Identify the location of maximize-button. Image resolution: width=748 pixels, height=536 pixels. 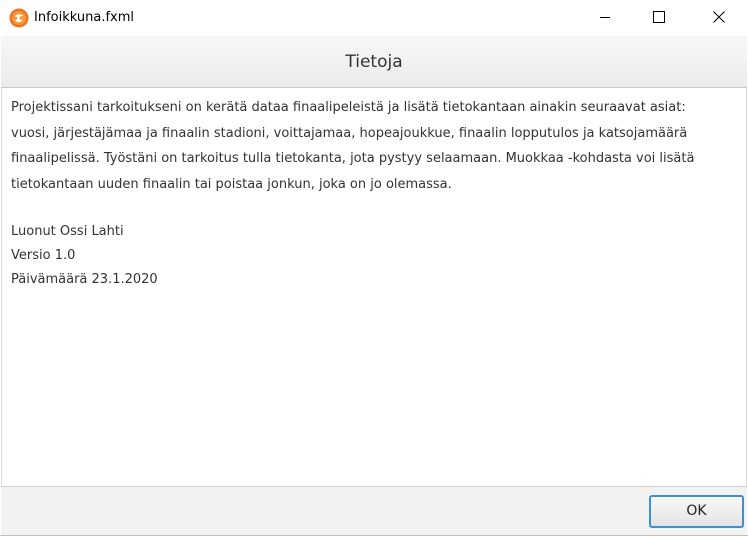
(659, 17).